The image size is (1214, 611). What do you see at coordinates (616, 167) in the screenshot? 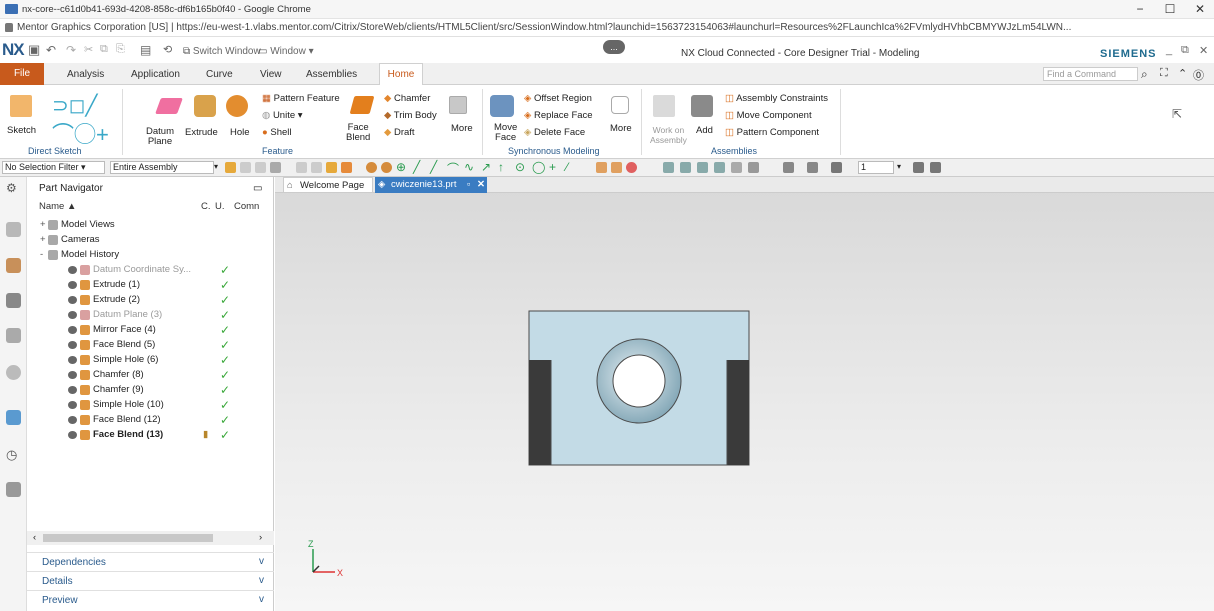
I see `view2-icon` at bounding box center [616, 167].